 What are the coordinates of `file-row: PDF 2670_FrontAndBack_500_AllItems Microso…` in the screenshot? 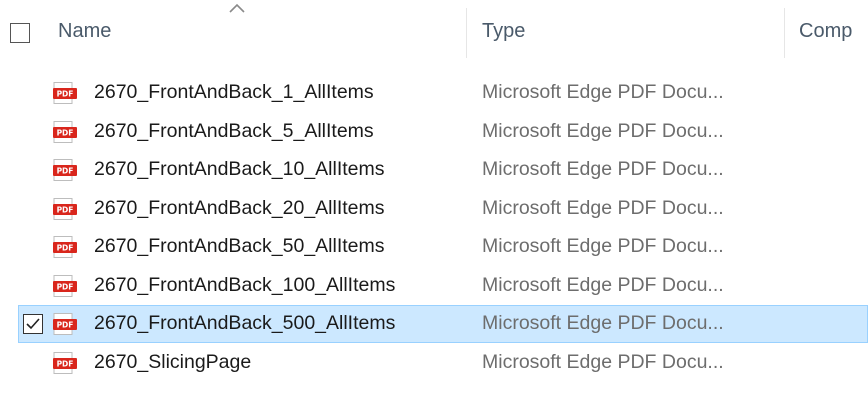 It's located at (434, 324).